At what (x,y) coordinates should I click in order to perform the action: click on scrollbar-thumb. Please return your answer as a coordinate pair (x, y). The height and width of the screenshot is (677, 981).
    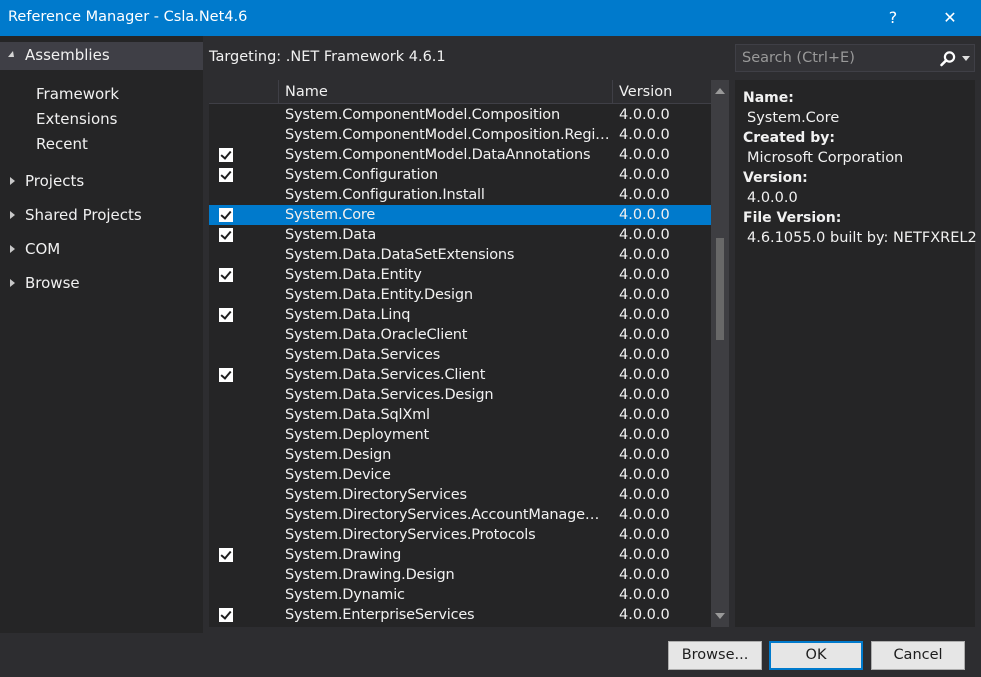
    Looking at the image, I should click on (720, 289).